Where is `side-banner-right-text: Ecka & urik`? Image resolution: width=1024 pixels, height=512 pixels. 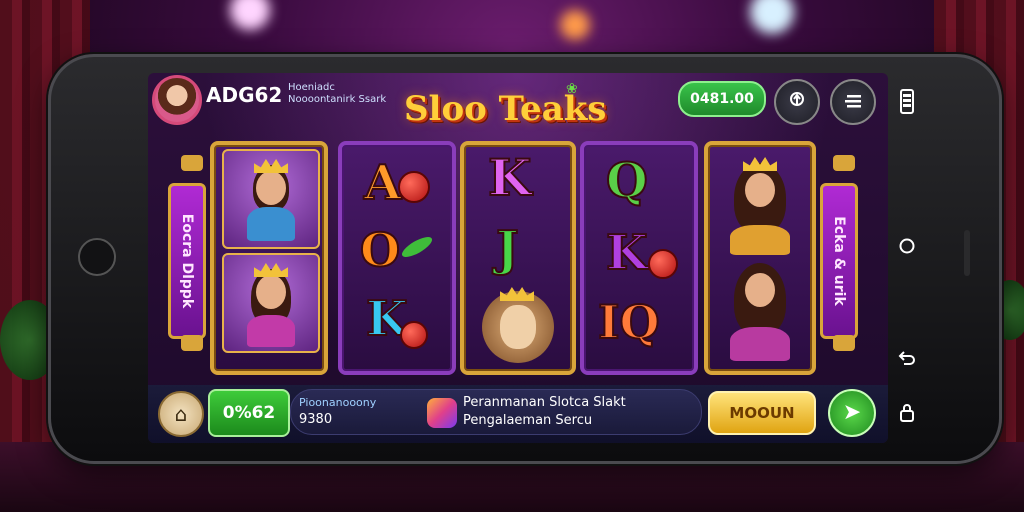 side-banner-right-text: Ecka & urik is located at coordinates (839, 261).